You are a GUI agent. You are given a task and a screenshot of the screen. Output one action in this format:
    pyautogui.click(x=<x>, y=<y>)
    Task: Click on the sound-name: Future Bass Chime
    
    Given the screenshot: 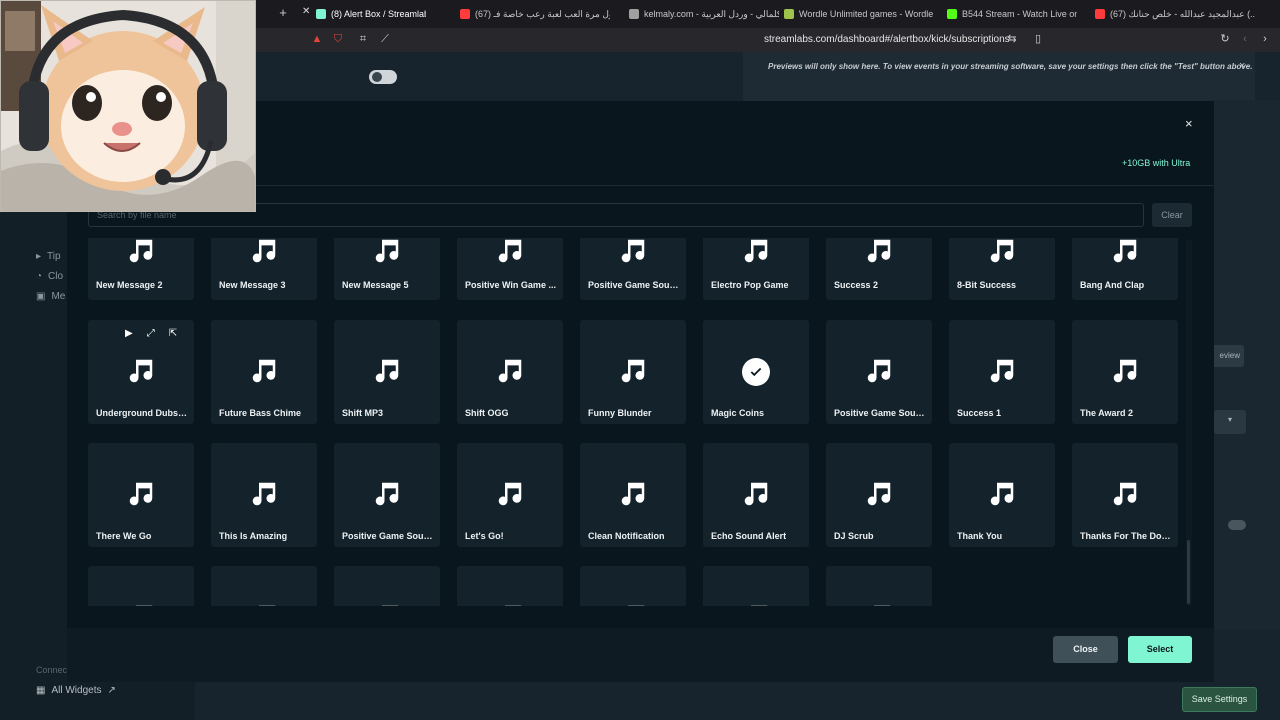 What is the action you would take?
    pyautogui.click(x=260, y=413)
    